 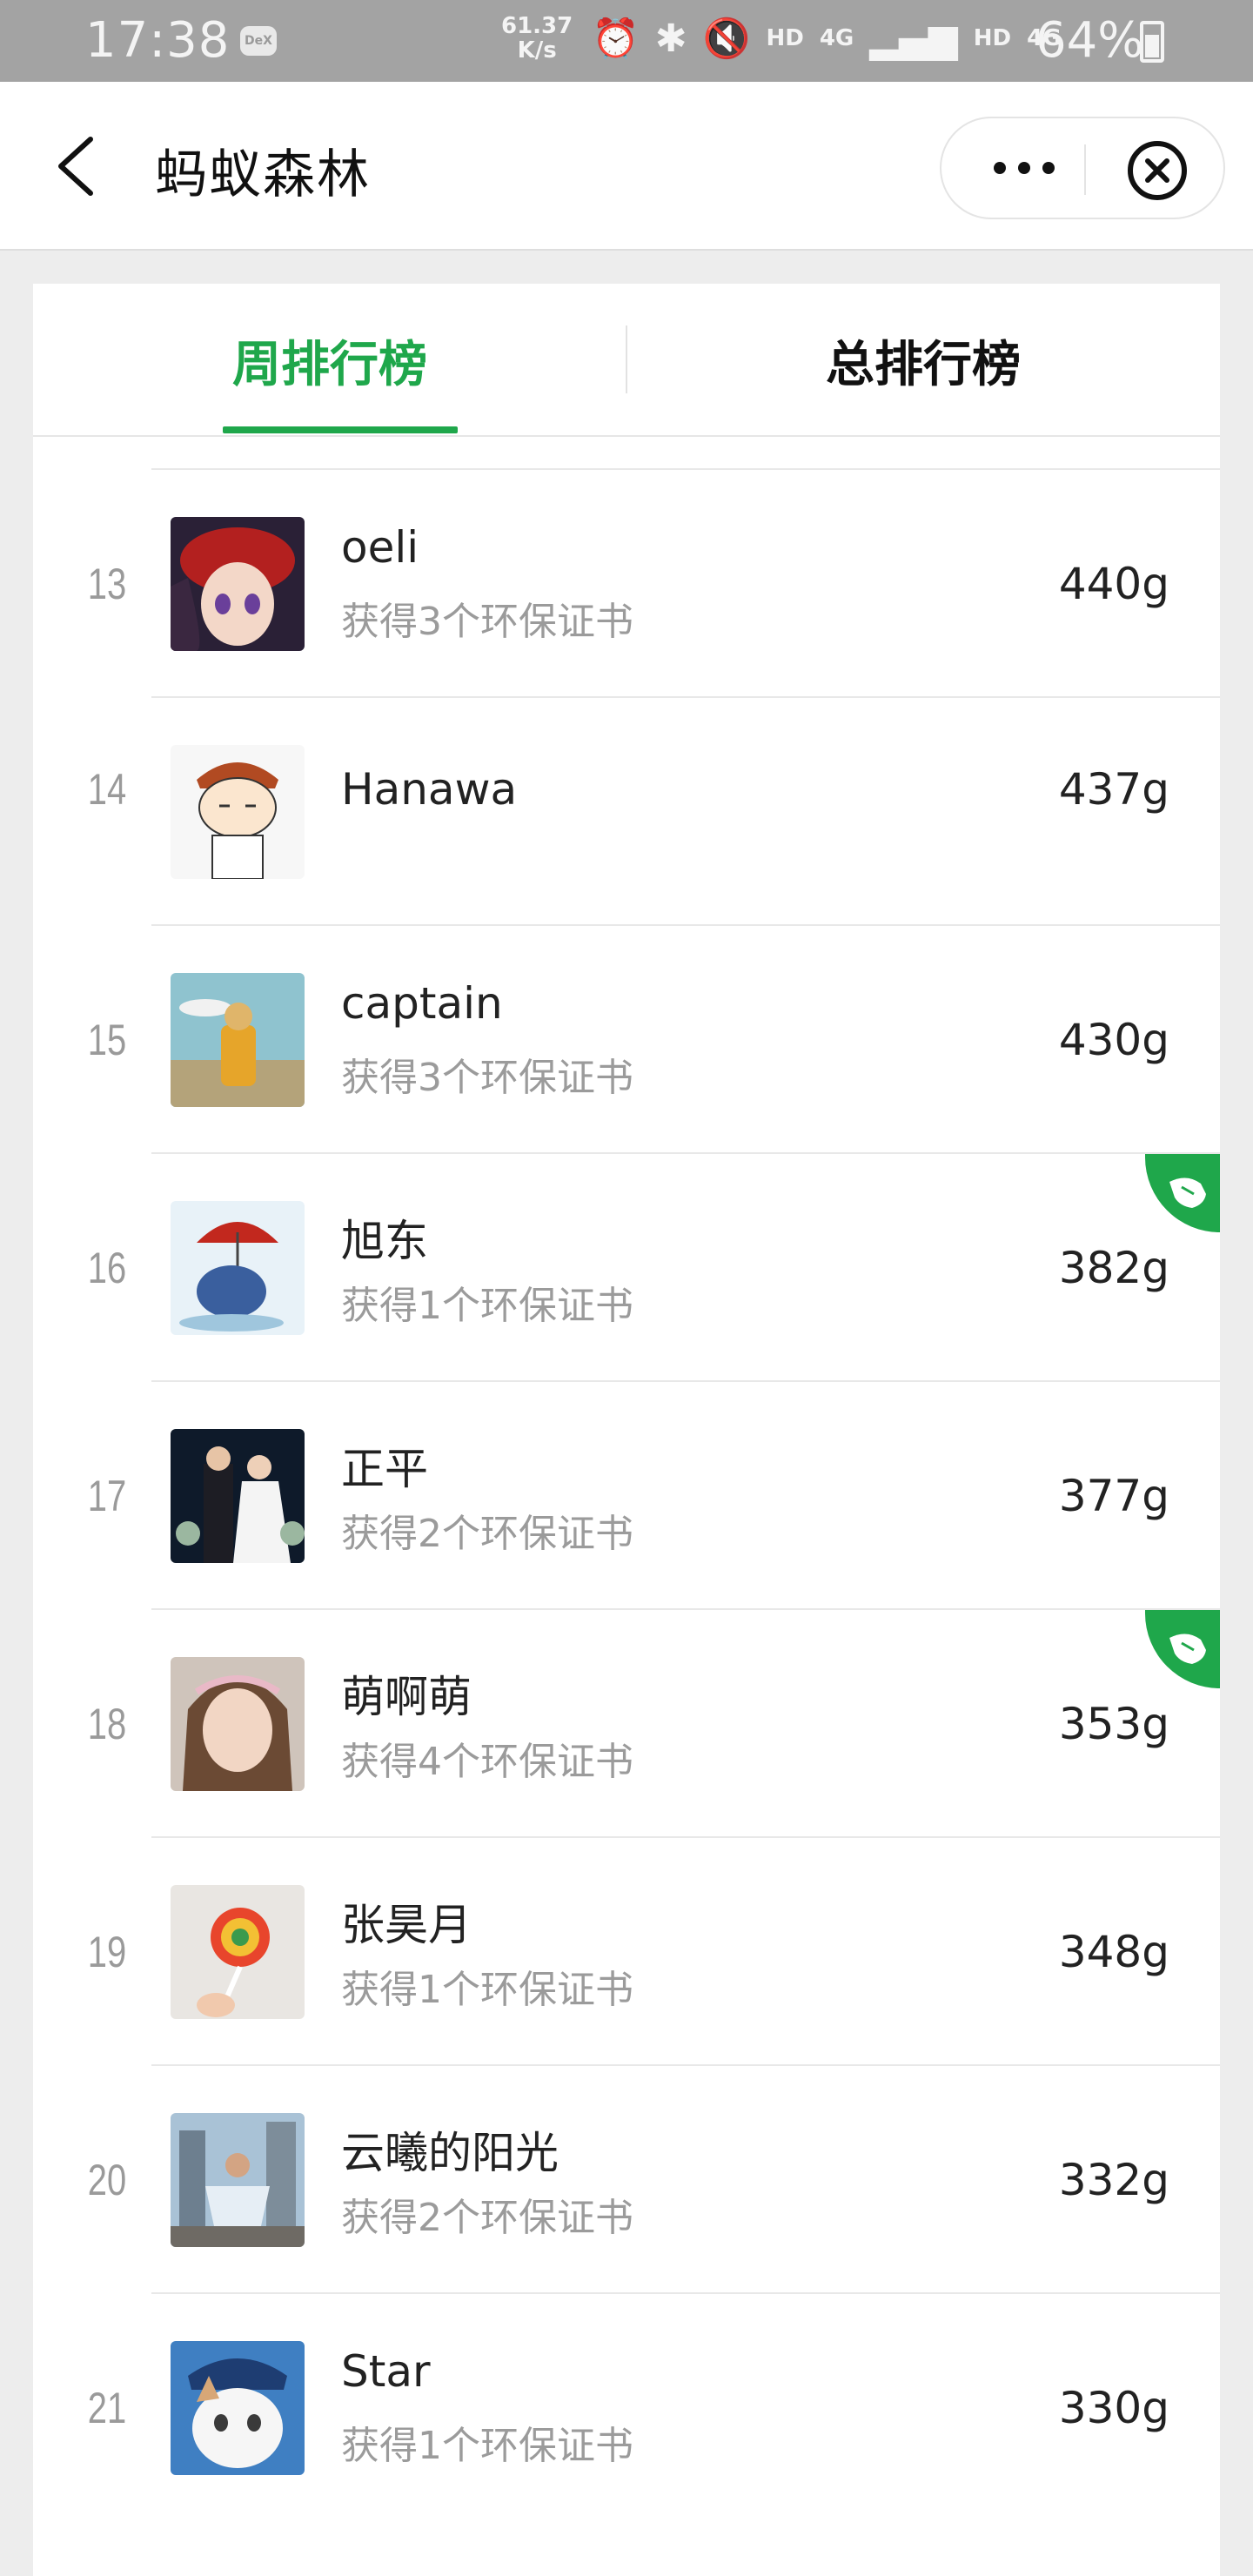 What do you see at coordinates (340, 429) in the screenshot?
I see `active-tab-indicator` at bounding box center [340, 429].